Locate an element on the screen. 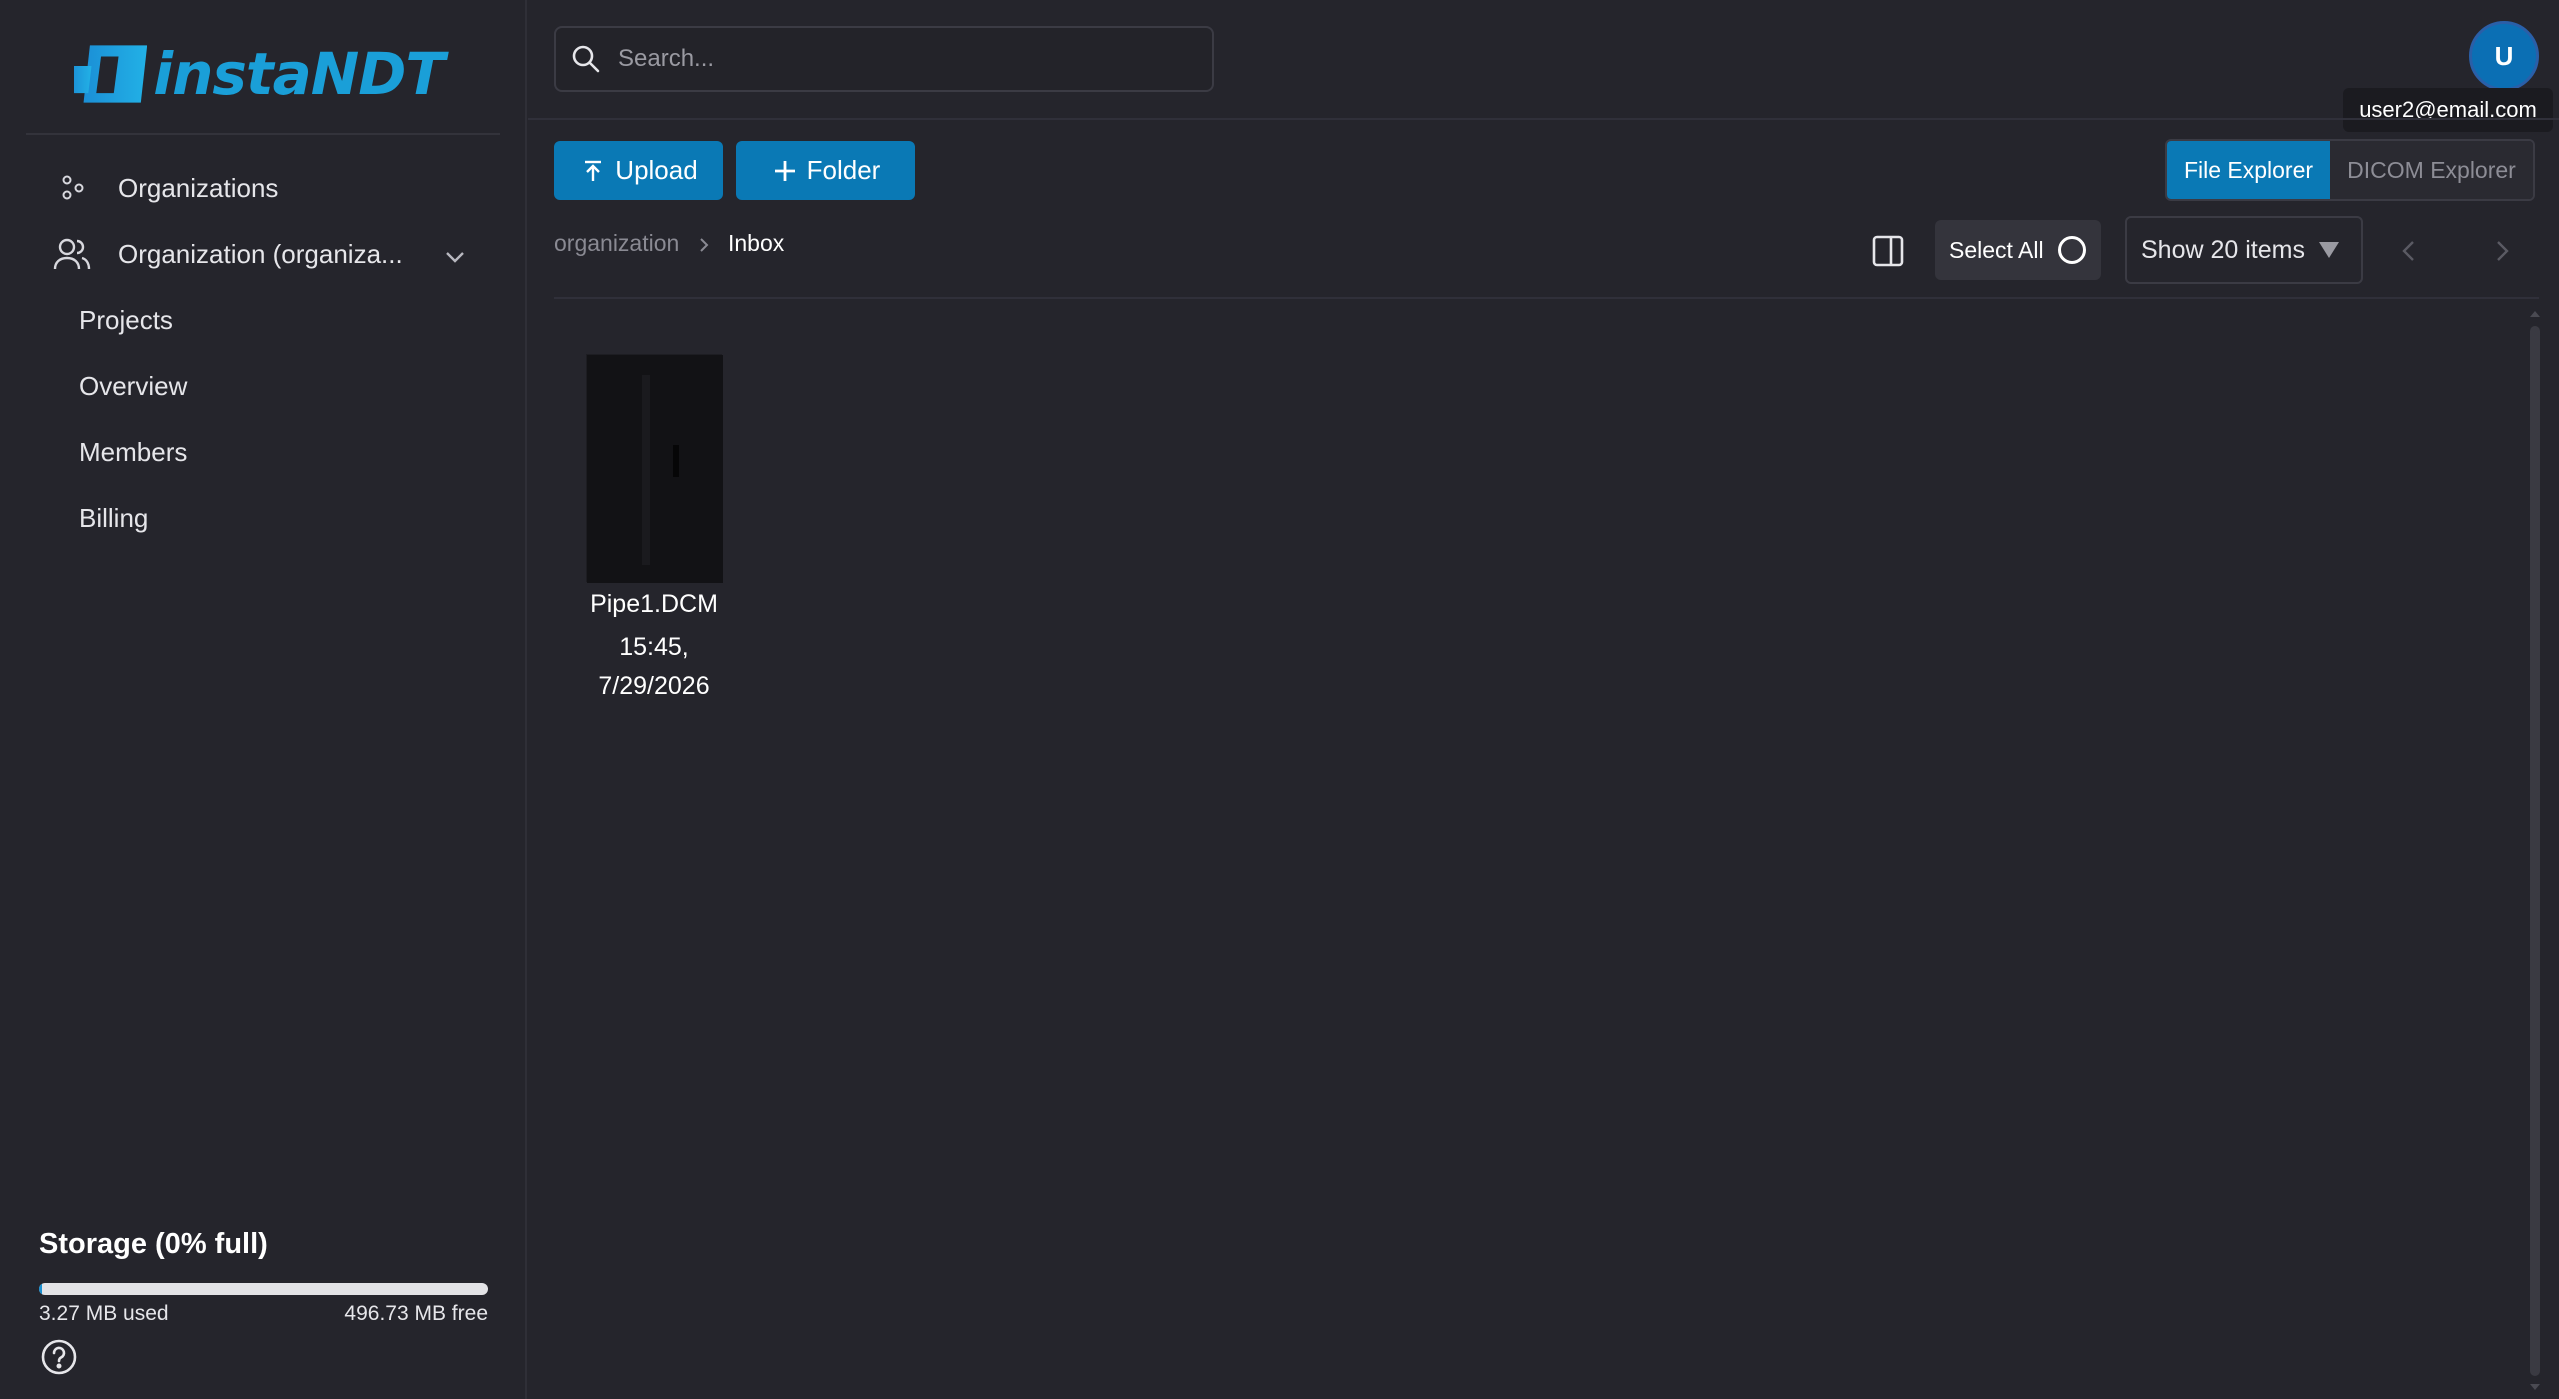 This screenshot has width=2559, height=1399. storage-title: Storage (0% full) is located at coordinates (153, 1244).